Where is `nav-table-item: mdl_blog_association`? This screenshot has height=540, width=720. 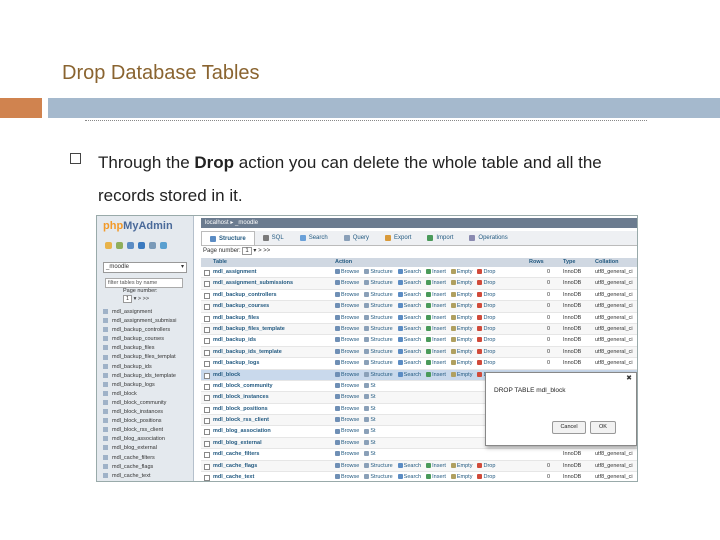
nav-table-item: mdl_blog_association is located at coordinates (140, 439).